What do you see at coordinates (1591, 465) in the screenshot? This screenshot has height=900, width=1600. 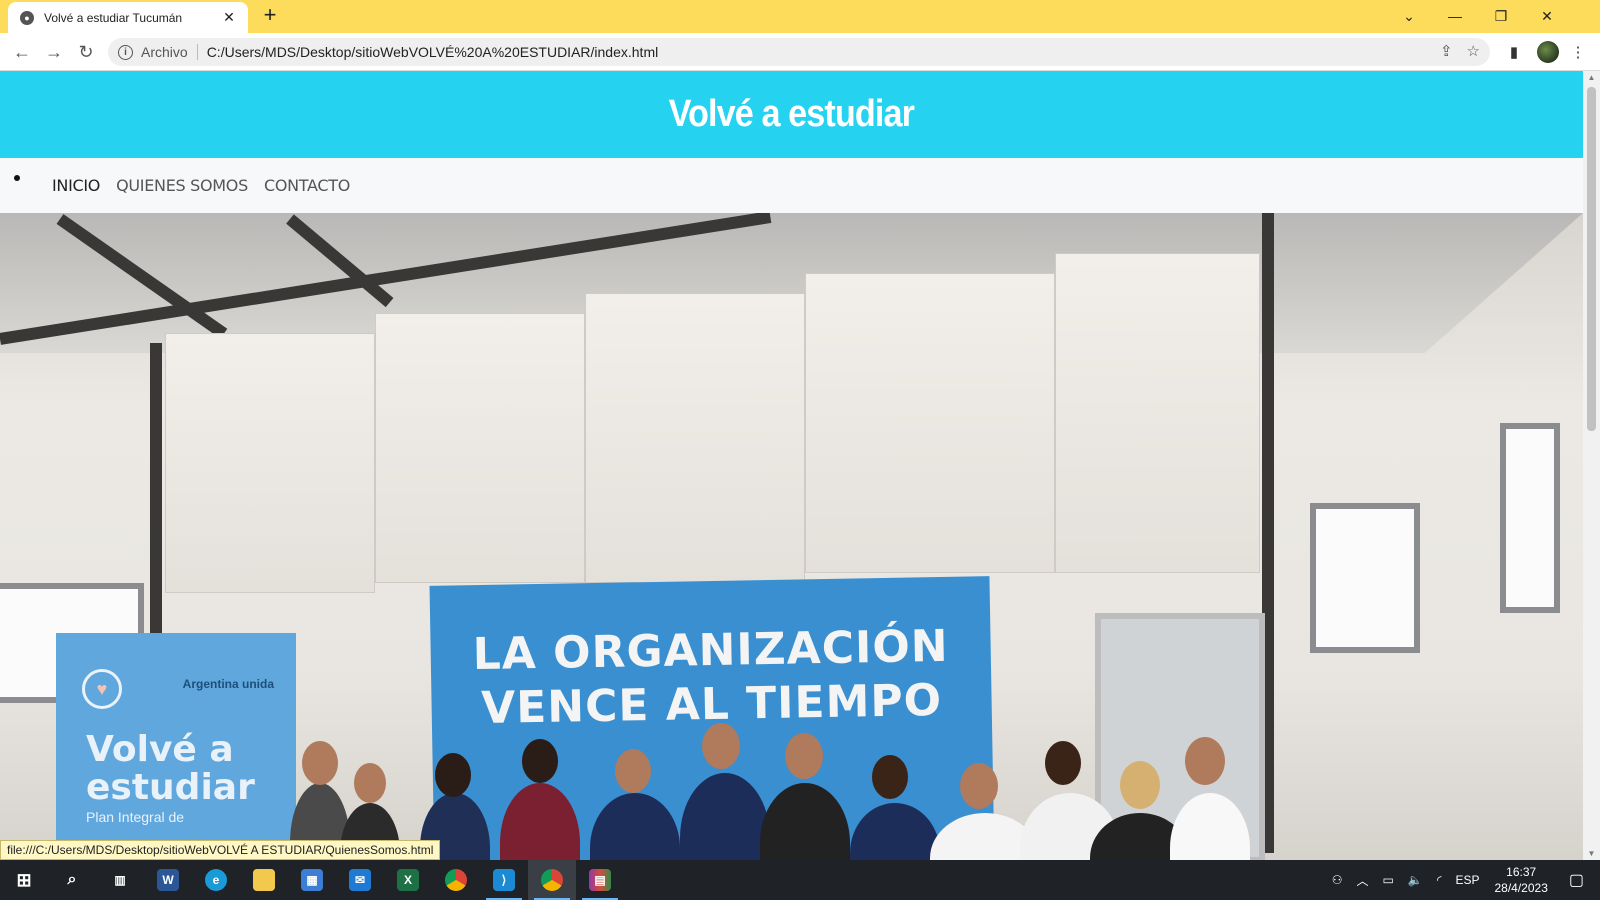 I see `page-scrollbar: ▲ ▼` at bounding box center [1591, 465].